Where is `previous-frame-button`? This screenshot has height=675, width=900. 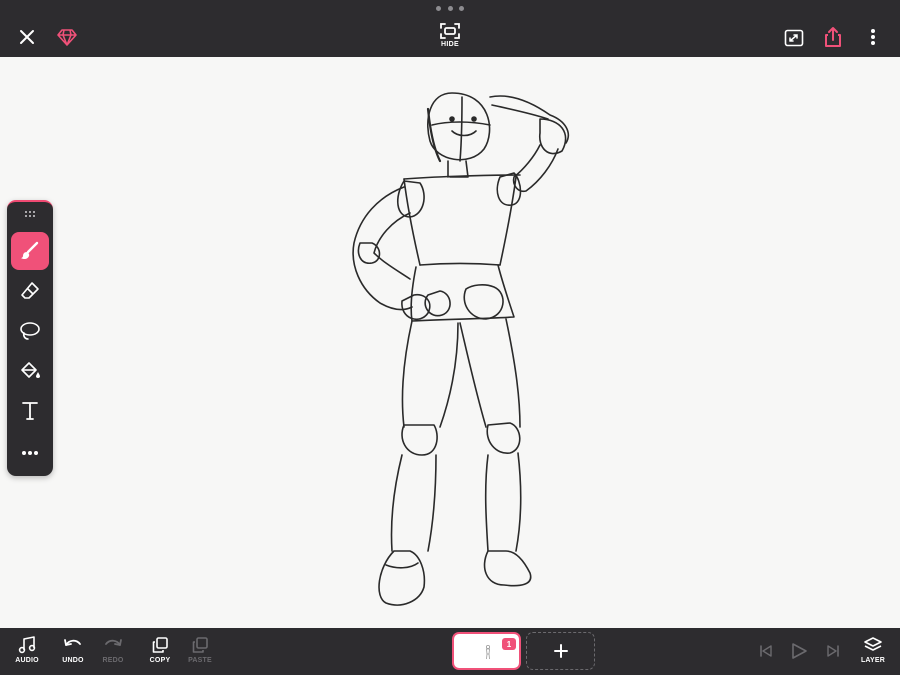 previous-frame-button is located at coordinates (766, 651).